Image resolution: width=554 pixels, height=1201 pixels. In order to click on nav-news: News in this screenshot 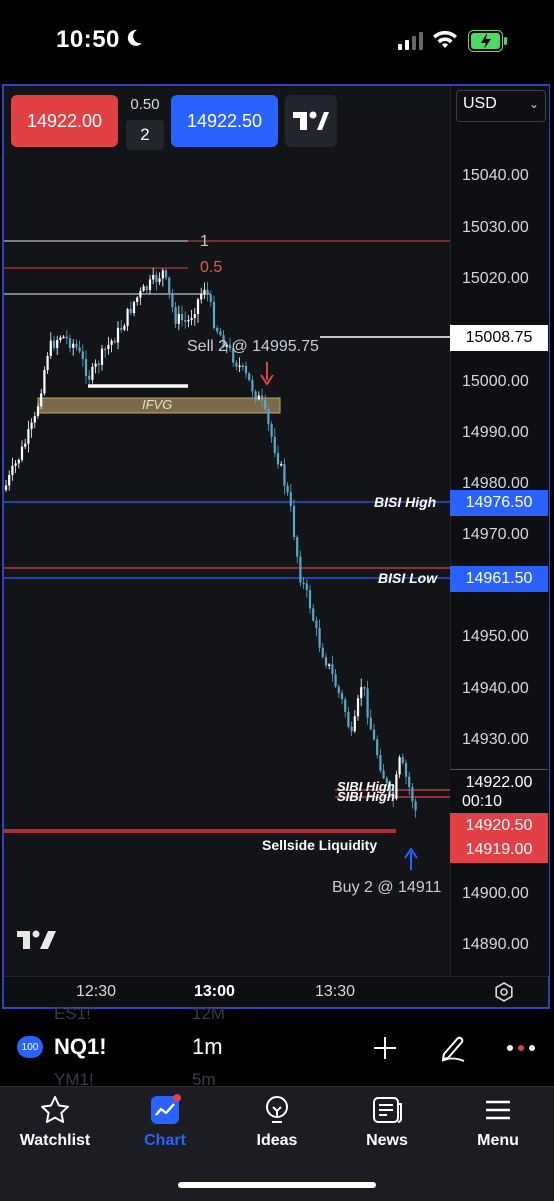, I will do `click(387, 1122)`.